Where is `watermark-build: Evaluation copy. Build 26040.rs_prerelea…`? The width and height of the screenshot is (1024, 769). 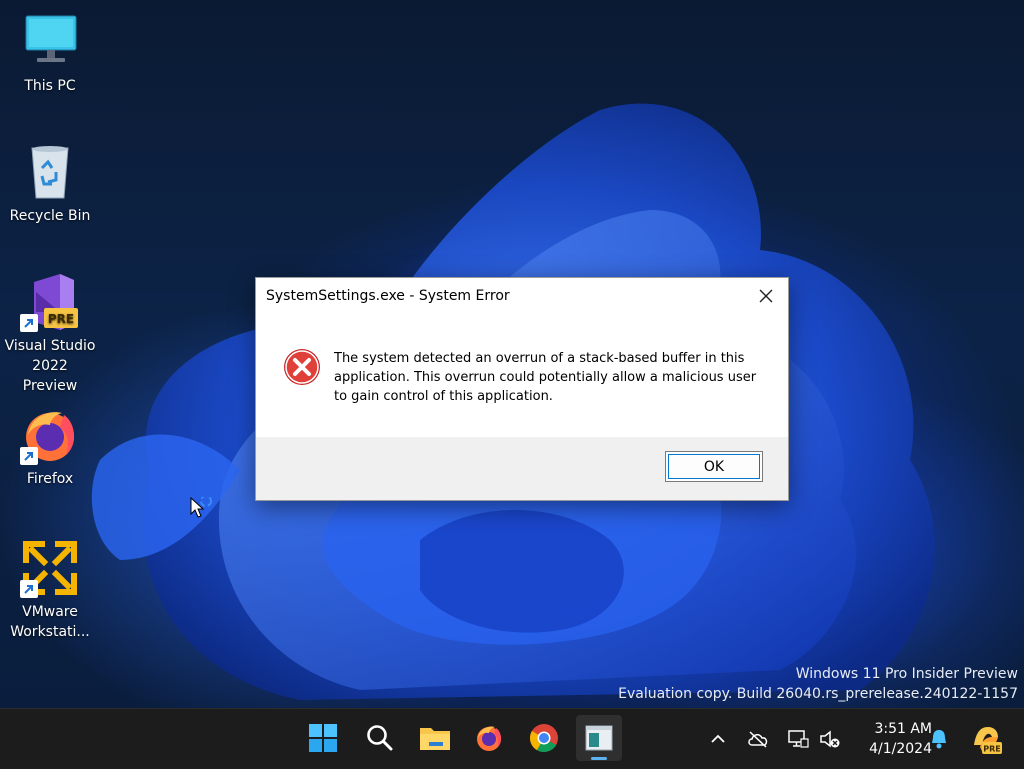
watermark-build: Evaluation copy. Build 26040.rs_prerelea… is located at coordinates (818, 694).